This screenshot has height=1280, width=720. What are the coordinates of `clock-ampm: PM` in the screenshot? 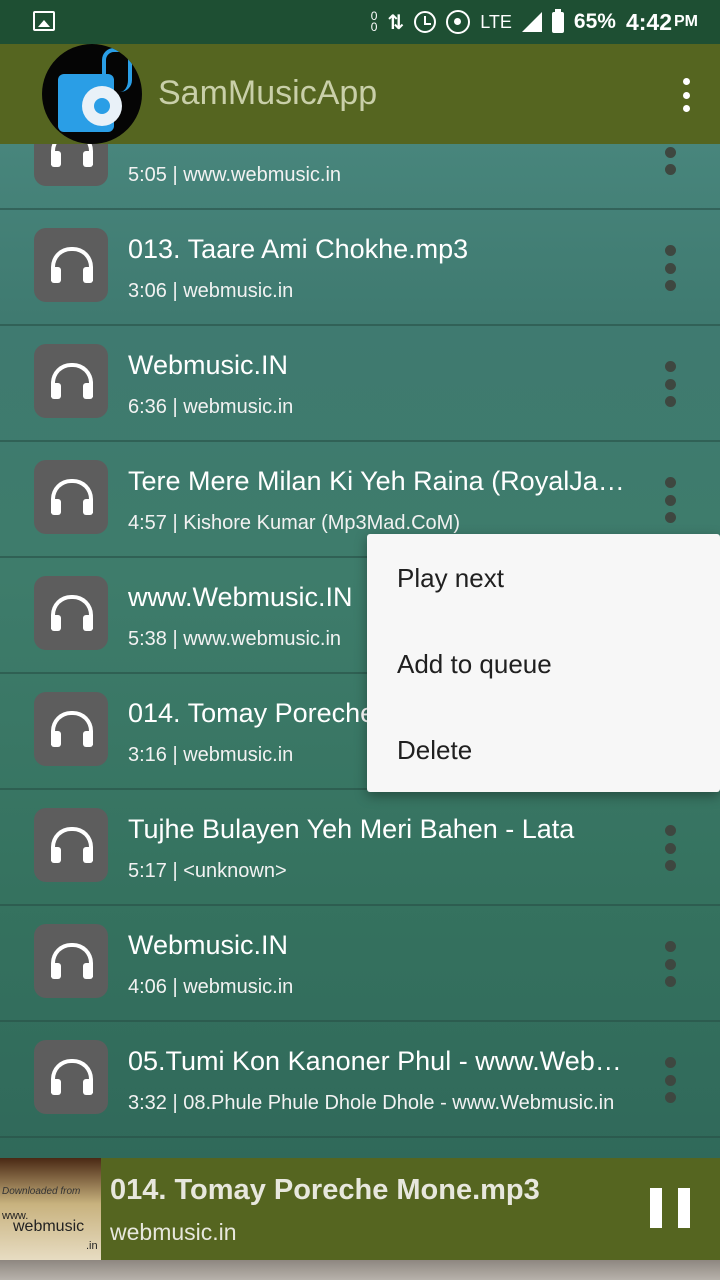 It's located at (686, 21).